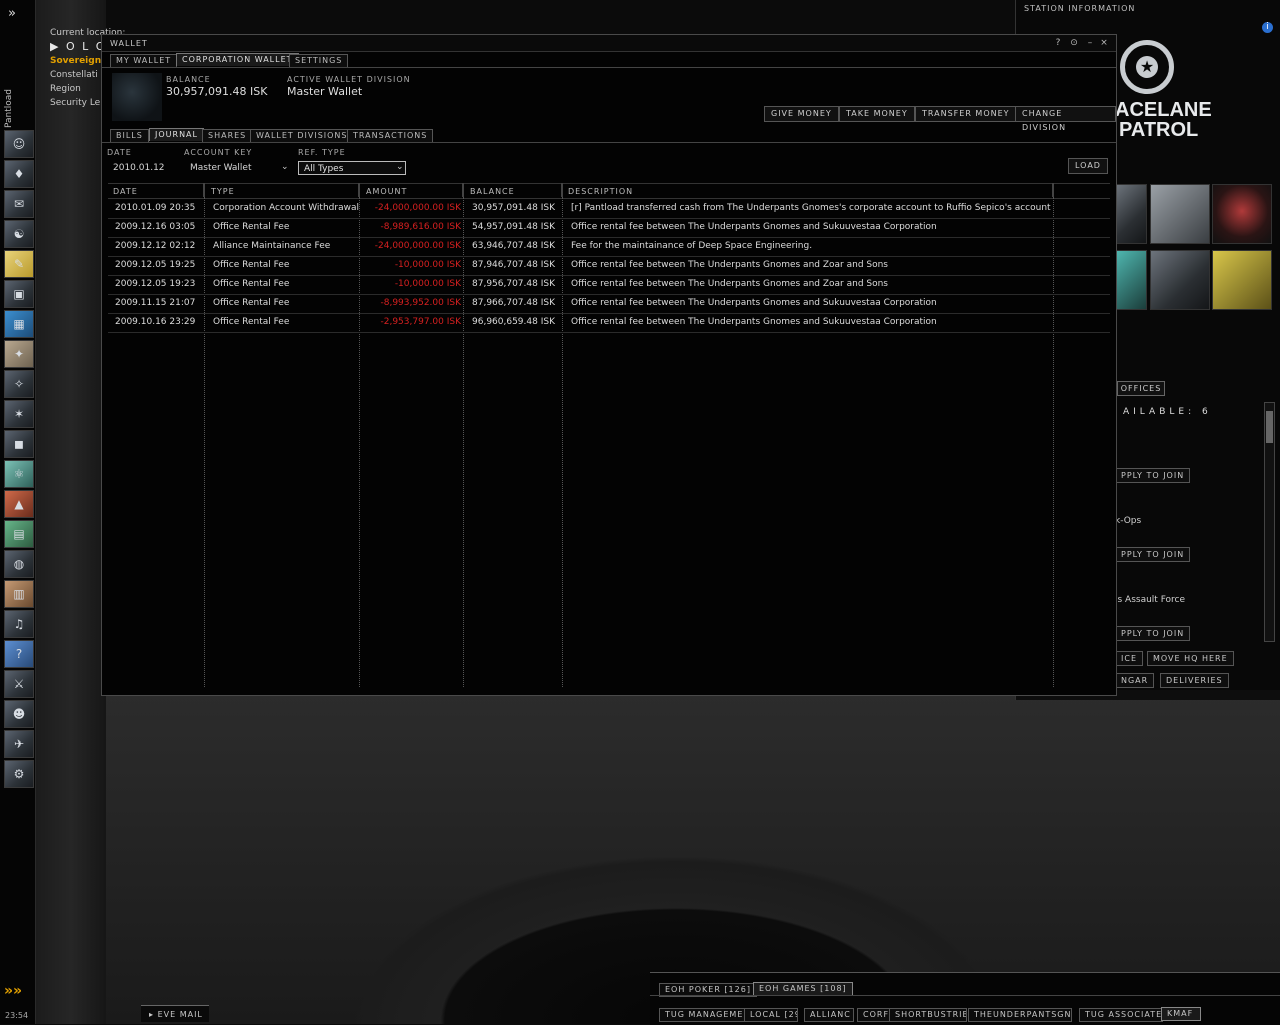  I want to click on minimize-icon: –, so click(1090, 43).